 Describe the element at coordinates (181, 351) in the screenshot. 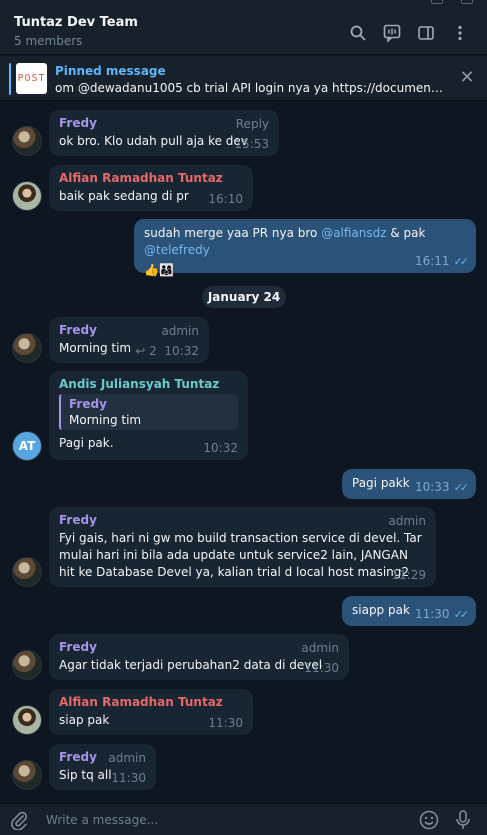

I see `time-value: 10:32` at that location.